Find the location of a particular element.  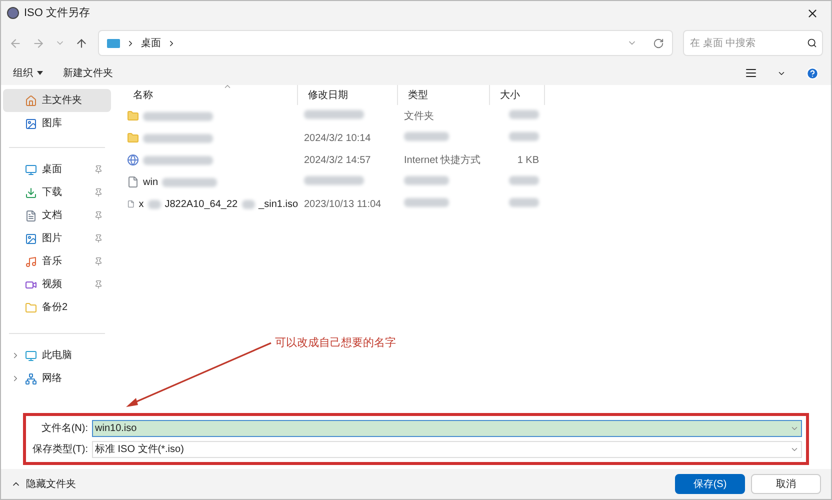

sidebar-item: 音乐 is located at coordinates (57, 261).